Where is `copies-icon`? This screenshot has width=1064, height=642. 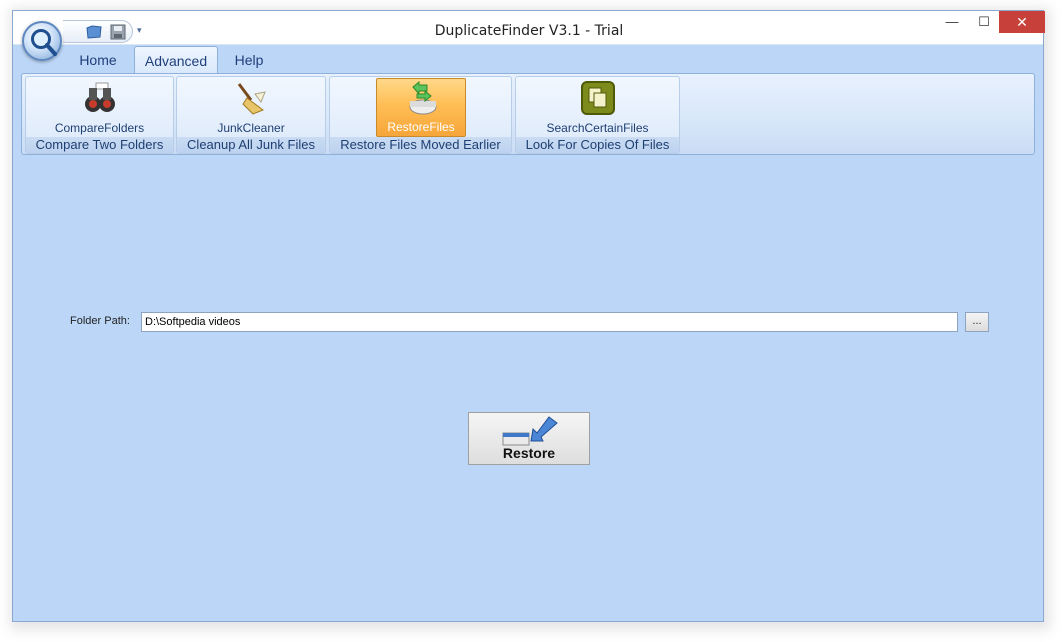 copies-icon is located at coordinates (597, 98).